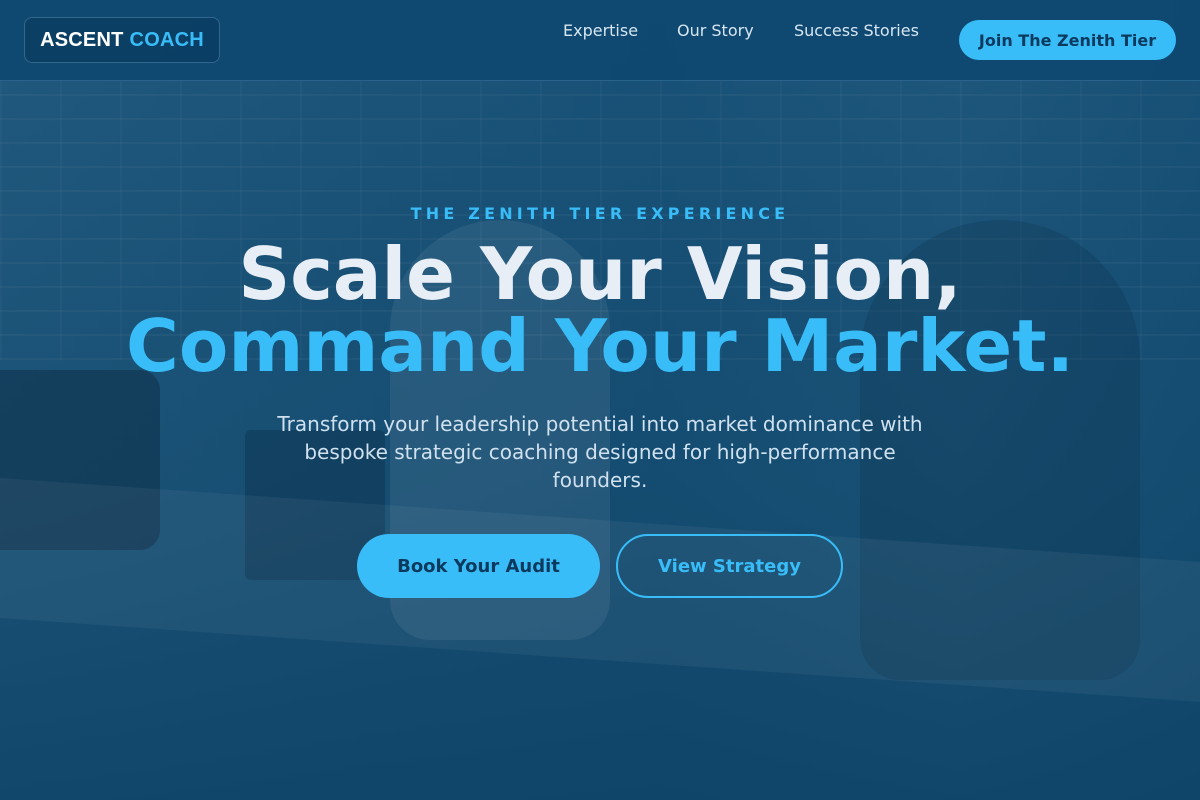 Image resolution: width=1200 pixels, height=800 pixels. What do you see at coordinates (478, 566) in the screenshot?
I see `book-audit-button: Book Your Audit` at bounding box center [478, 566].